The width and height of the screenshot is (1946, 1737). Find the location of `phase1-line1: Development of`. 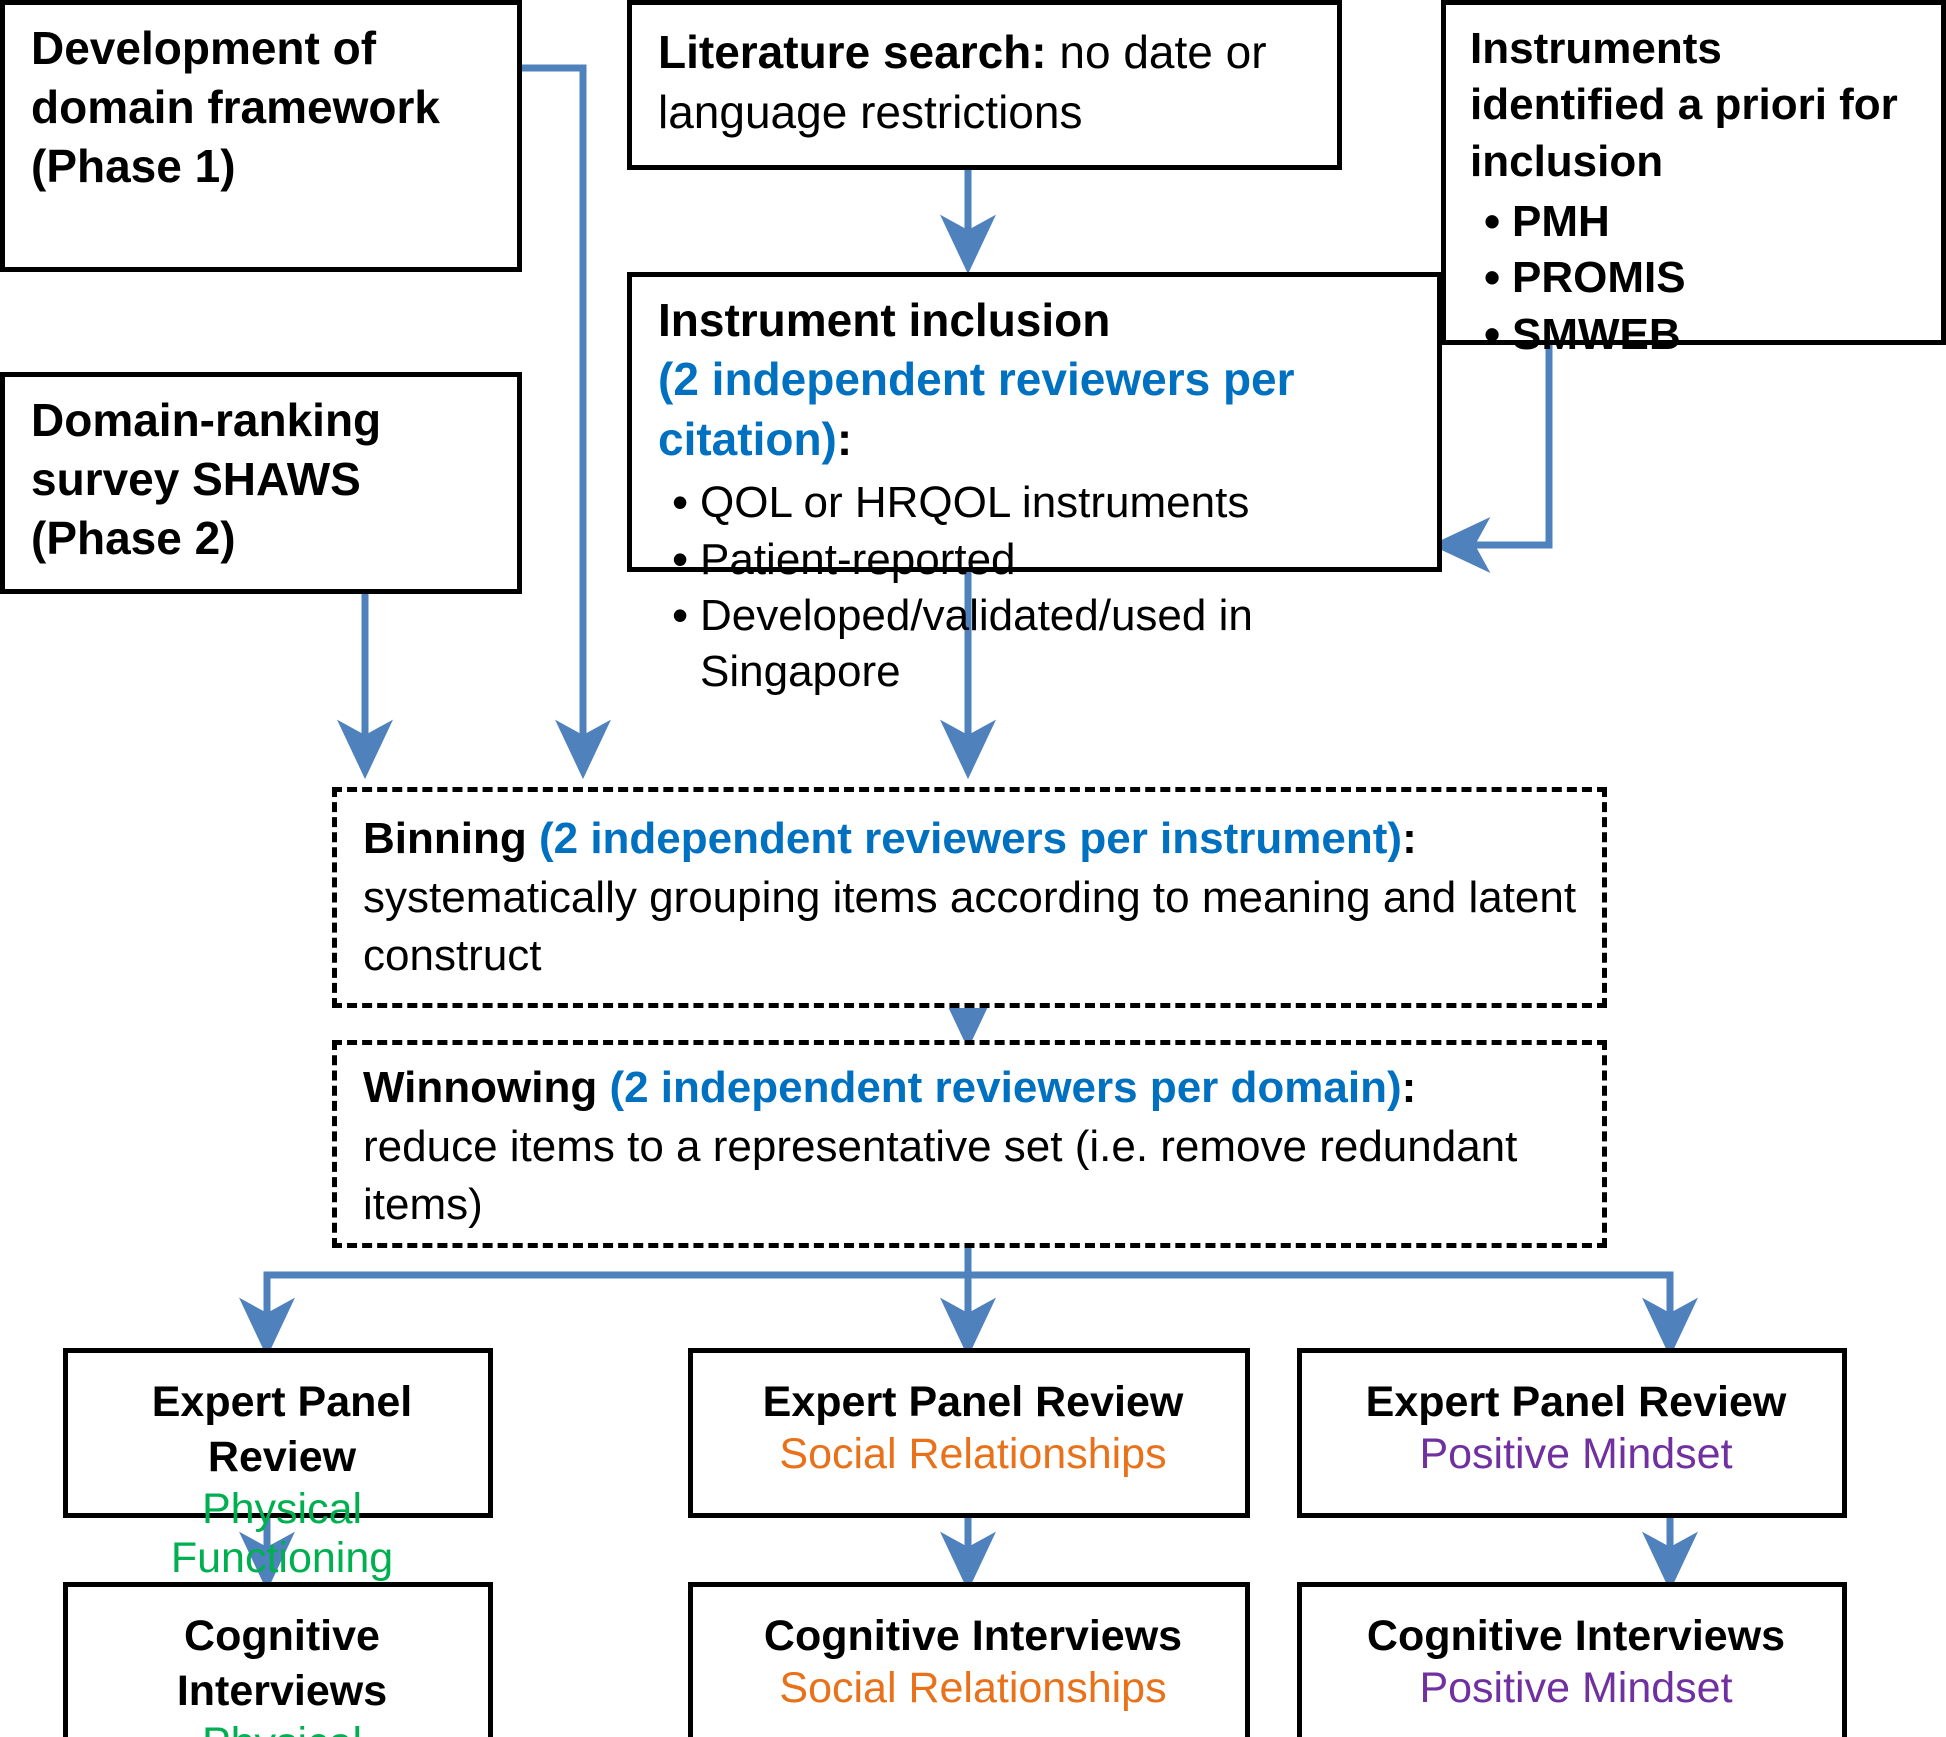

phase1-line1: Development of is located at coordinates (204, 48).